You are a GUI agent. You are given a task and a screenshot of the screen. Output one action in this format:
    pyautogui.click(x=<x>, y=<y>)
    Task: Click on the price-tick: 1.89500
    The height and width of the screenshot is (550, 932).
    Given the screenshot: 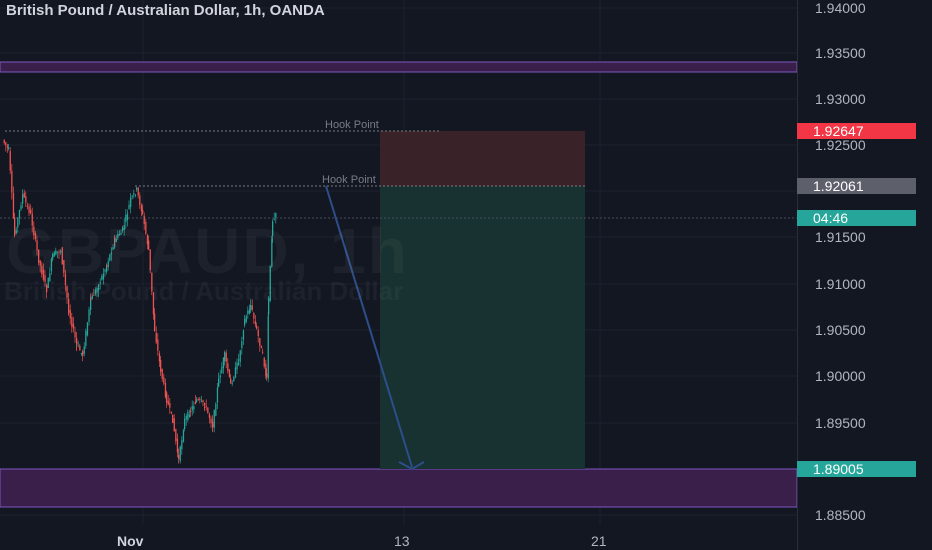 What is the action you would take?
    pyautogui.click(x=840, y=423)
    